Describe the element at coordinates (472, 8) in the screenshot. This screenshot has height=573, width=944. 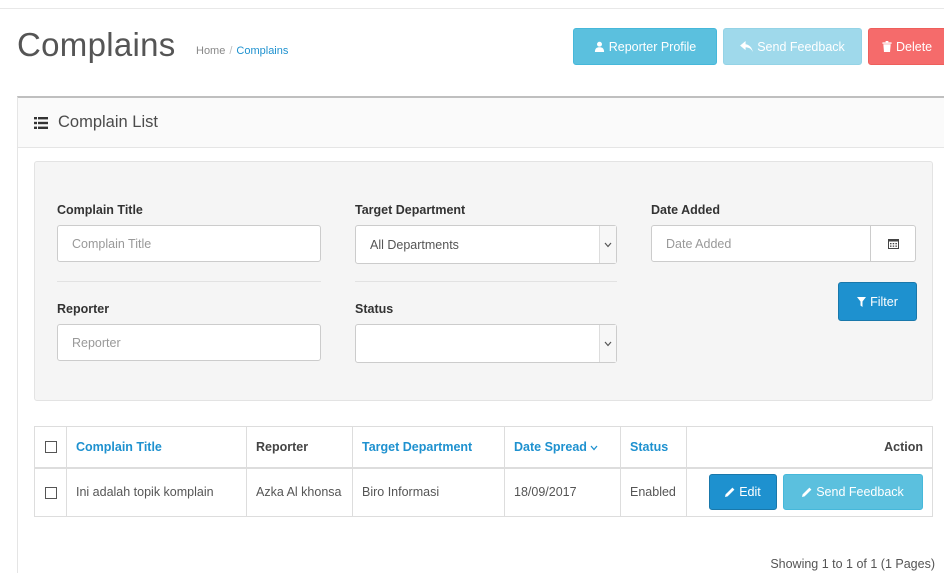
I see `top-border` at that location.